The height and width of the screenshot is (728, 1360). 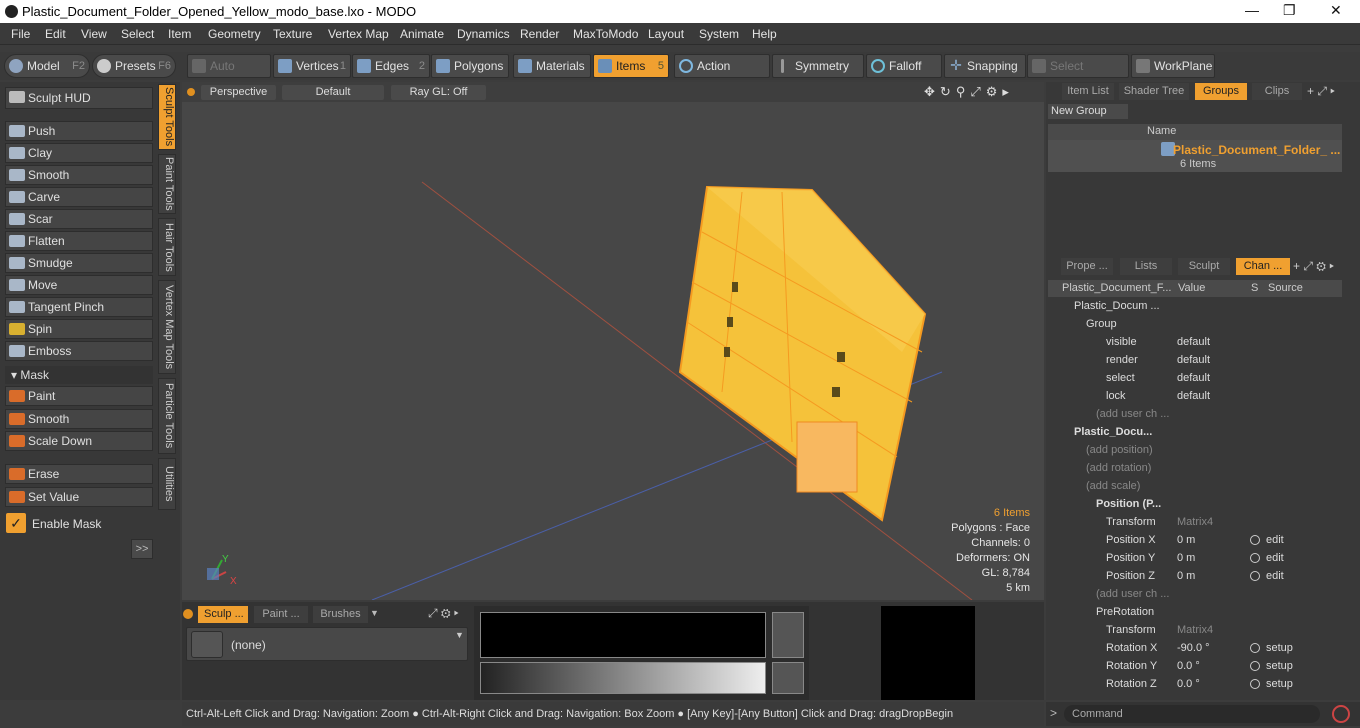 I want to click on add-tab-icon-2: + ⤢ ⚙ ▸, so click(x=1313, y=266).